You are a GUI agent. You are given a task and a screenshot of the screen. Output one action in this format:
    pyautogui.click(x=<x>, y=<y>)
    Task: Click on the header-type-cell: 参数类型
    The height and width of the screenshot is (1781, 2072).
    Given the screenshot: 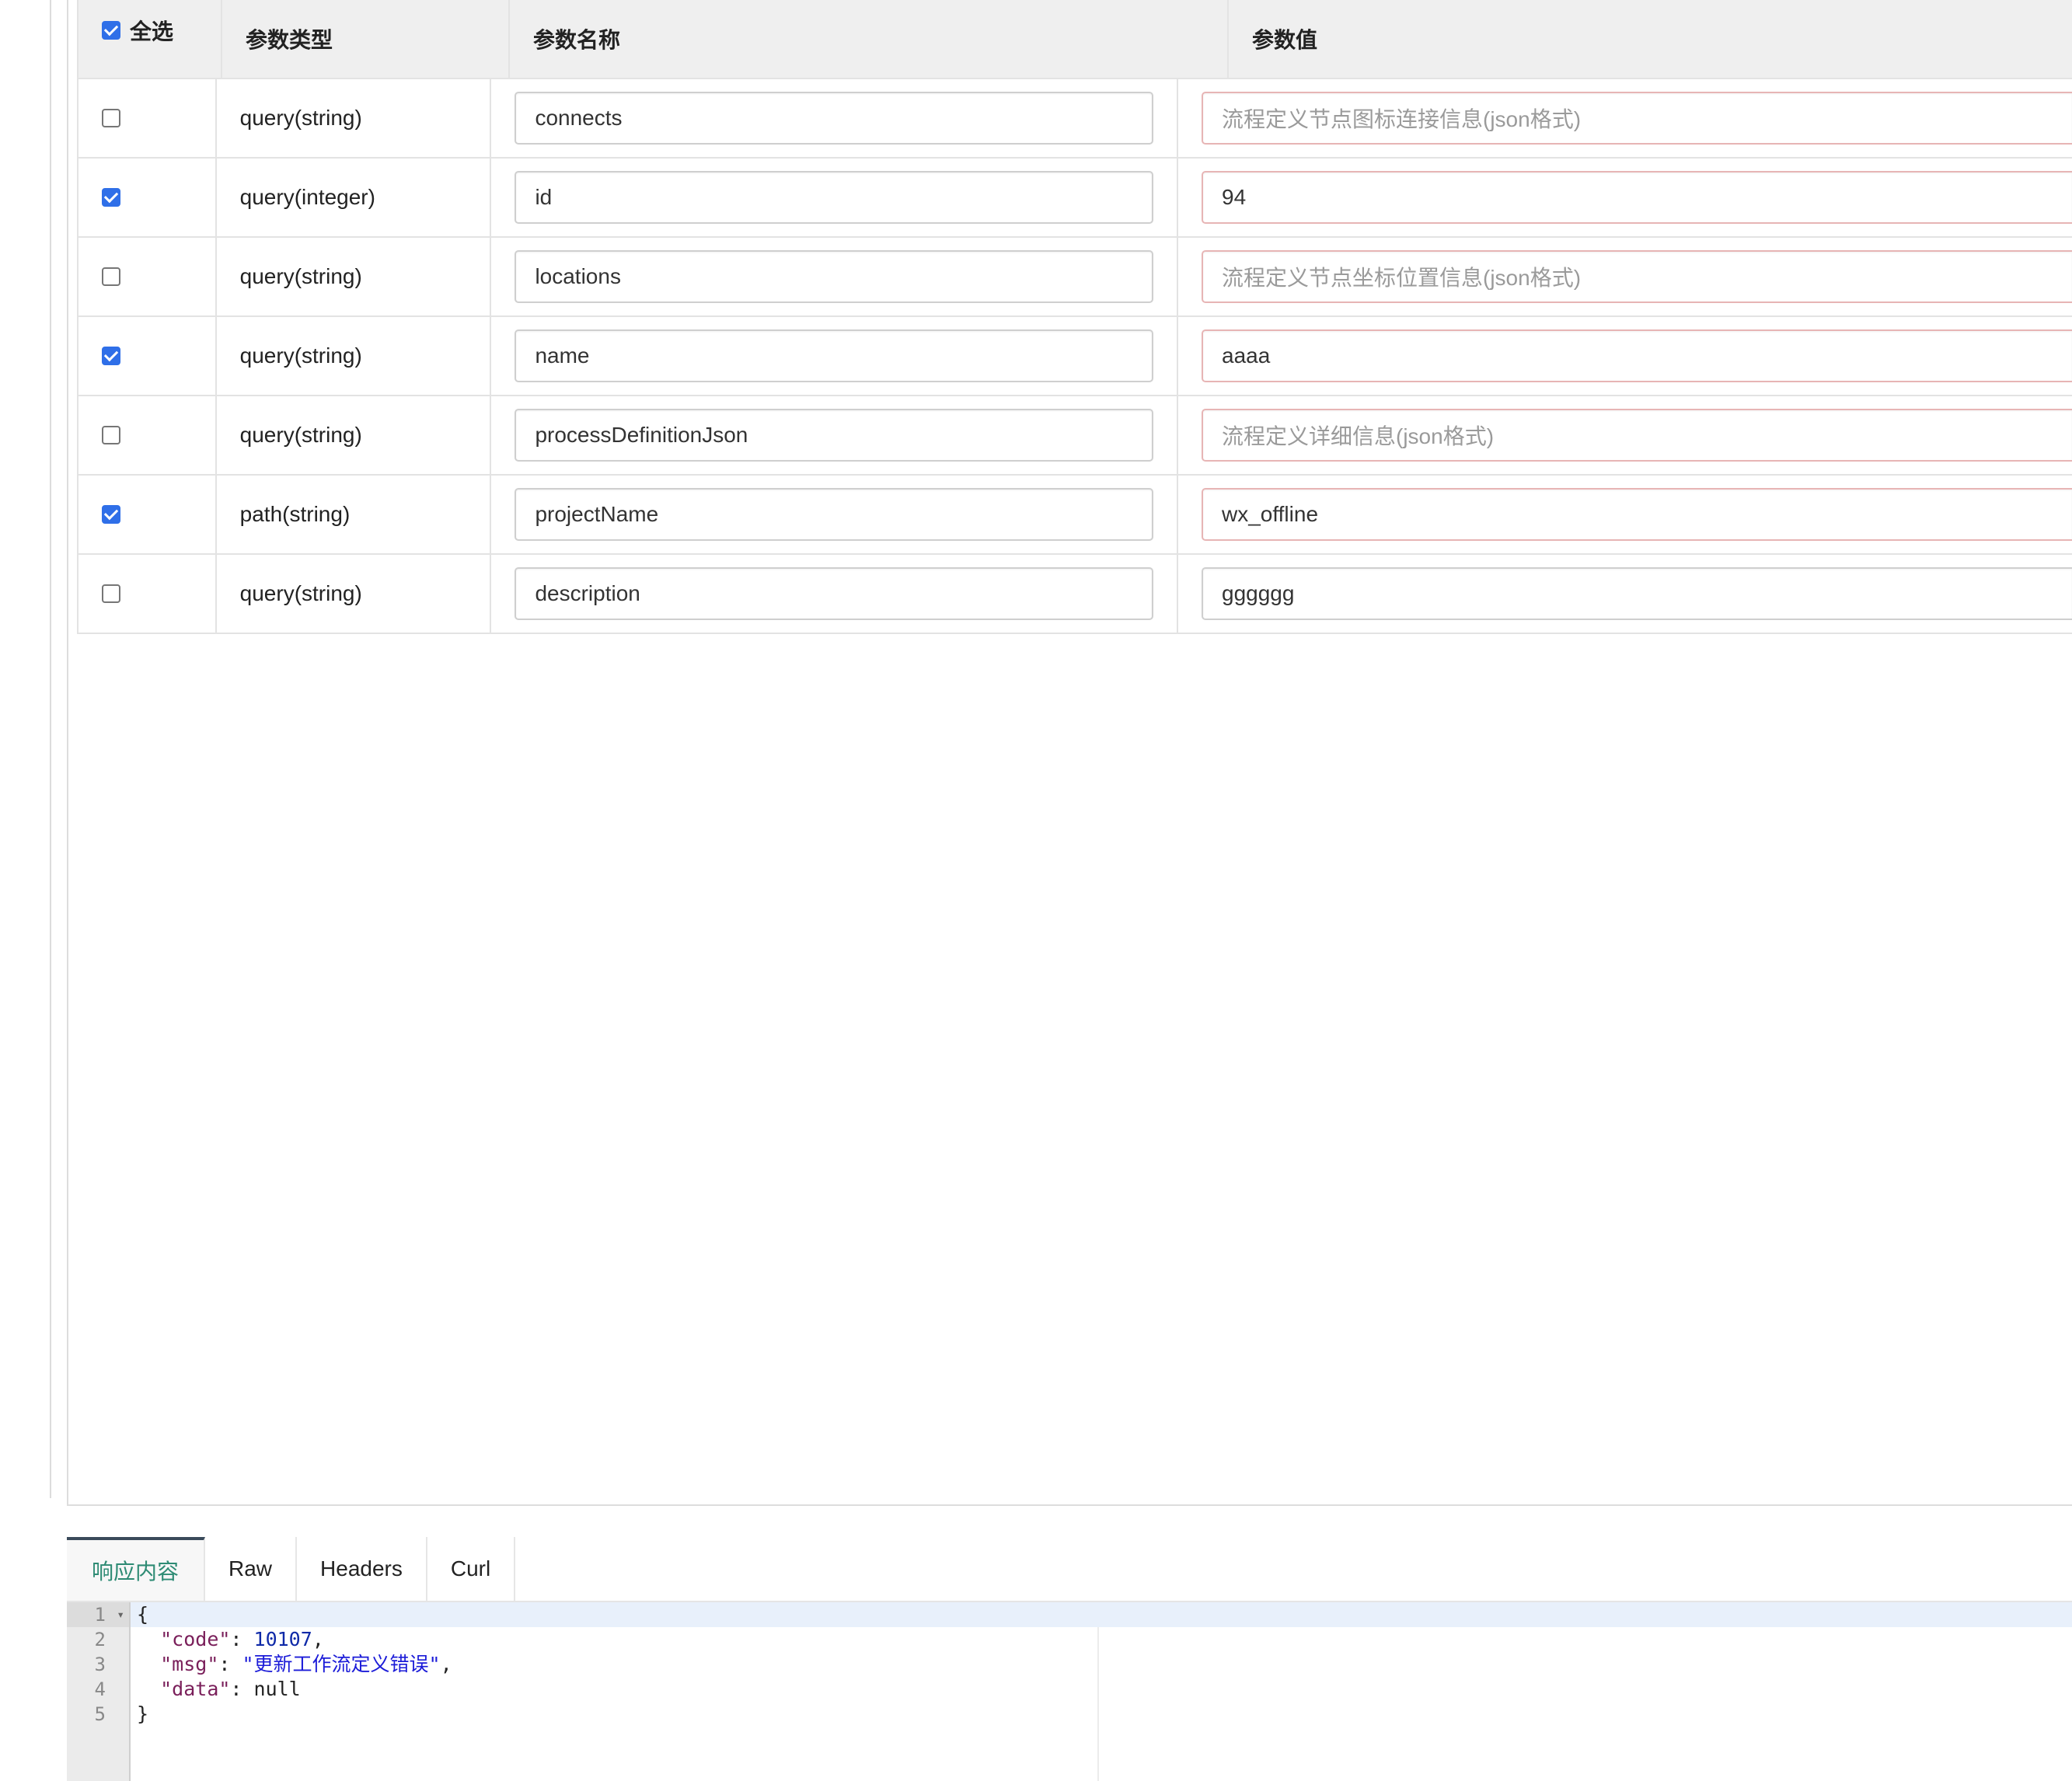 What is the action you would take?
    pyautogui.click(x=364, y=39)
    